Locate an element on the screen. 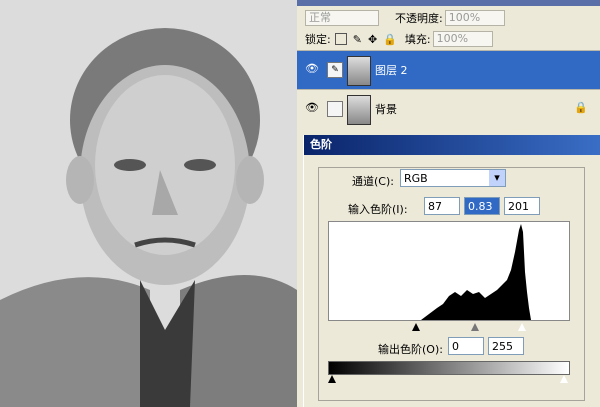  channel-select: RGB ▾ is located at coordinates (453, 178).